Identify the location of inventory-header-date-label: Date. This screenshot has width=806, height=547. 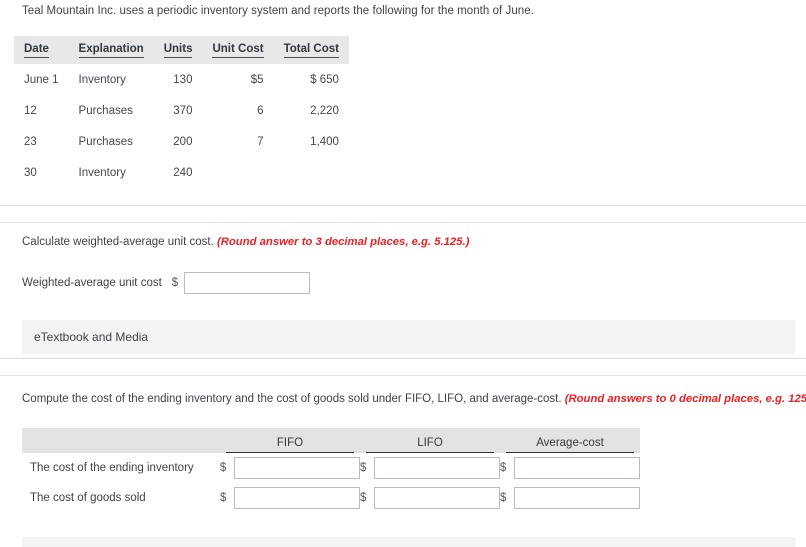
(36, 50).